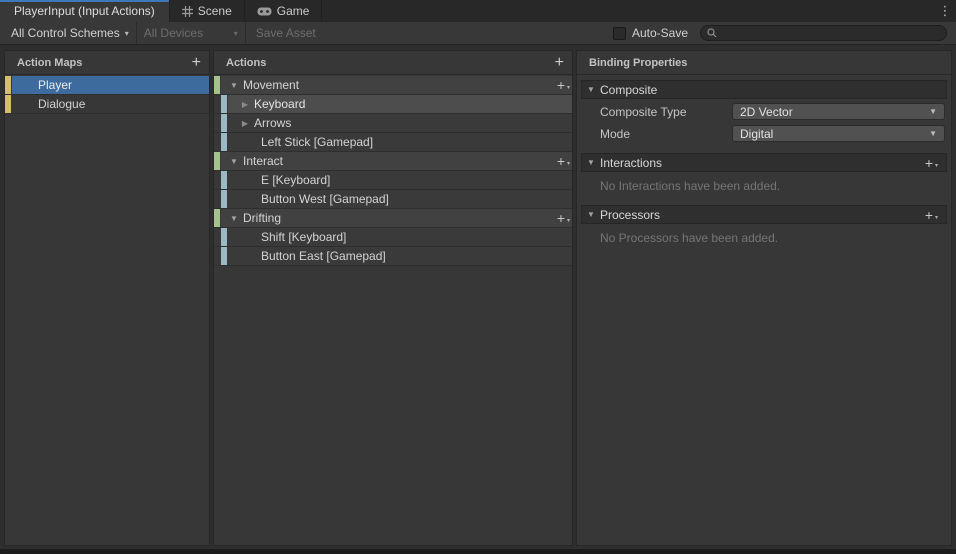  Describe the element at coordinates (400, 256) in the screenshot. I see `binding-body: Button East [Gamepad]` at that location.